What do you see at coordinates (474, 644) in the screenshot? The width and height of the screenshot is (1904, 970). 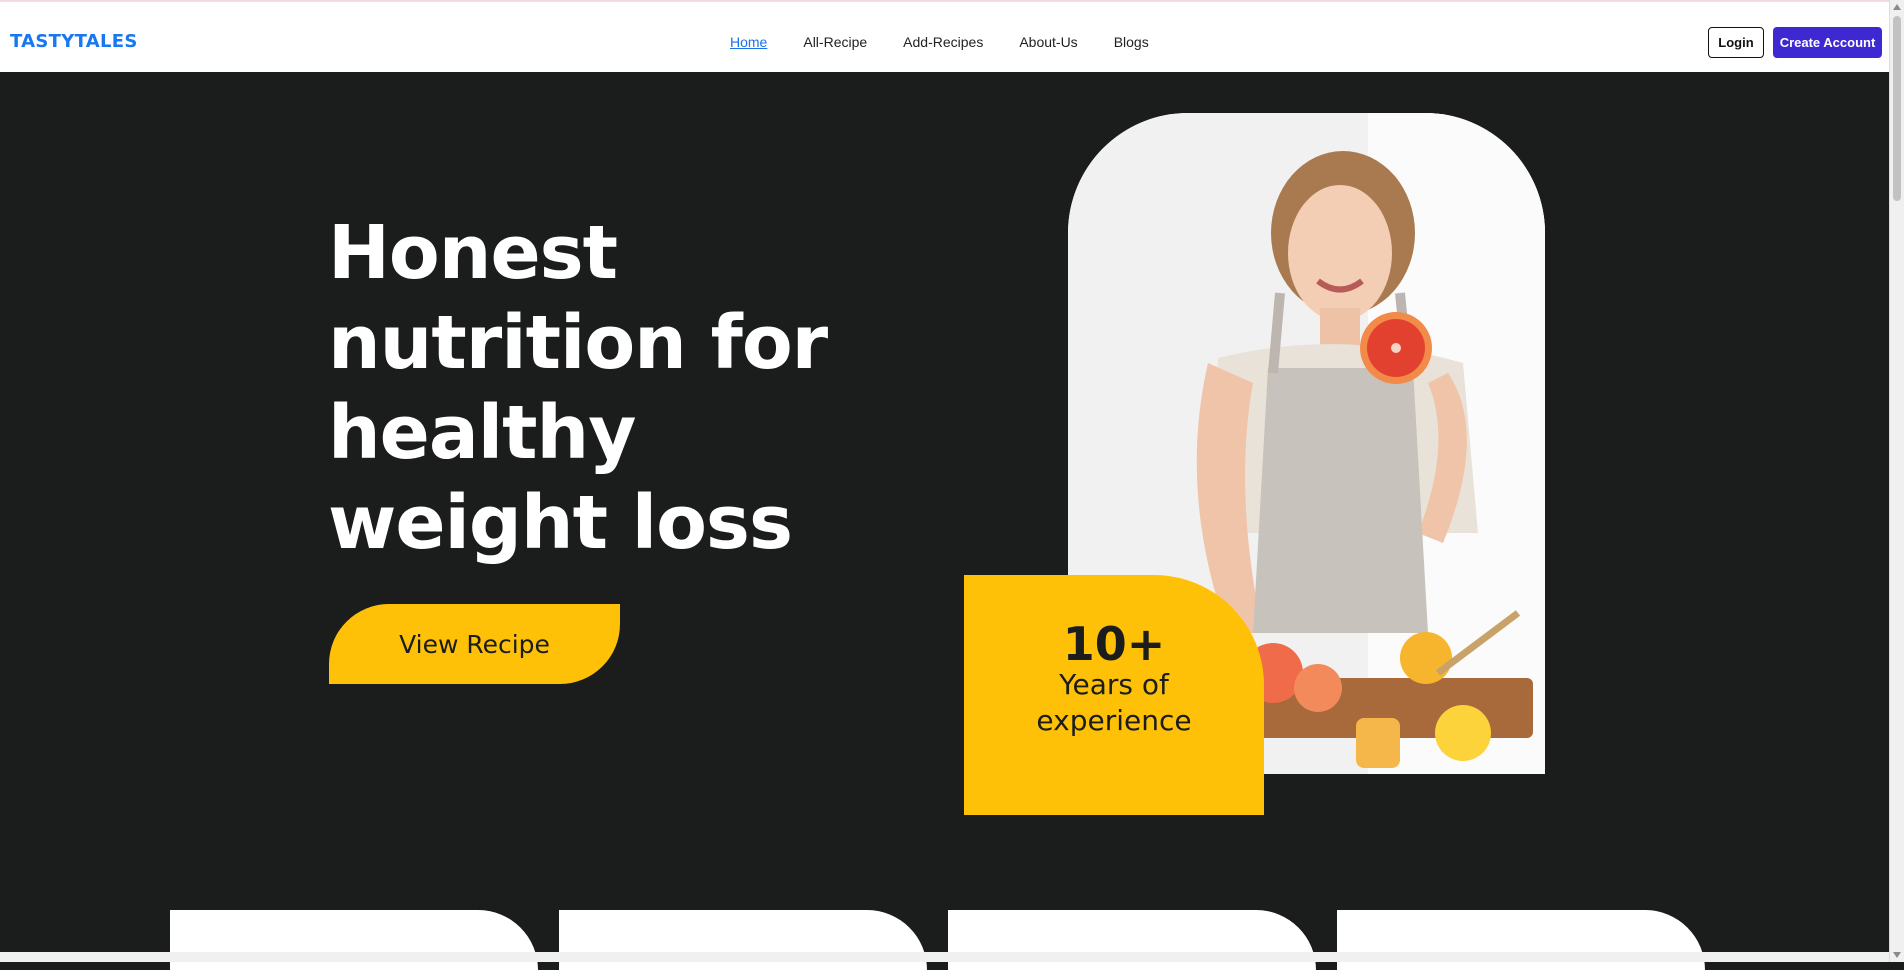 I see `view-recipe-button: View Recipe` at bounding box center [474, 644].